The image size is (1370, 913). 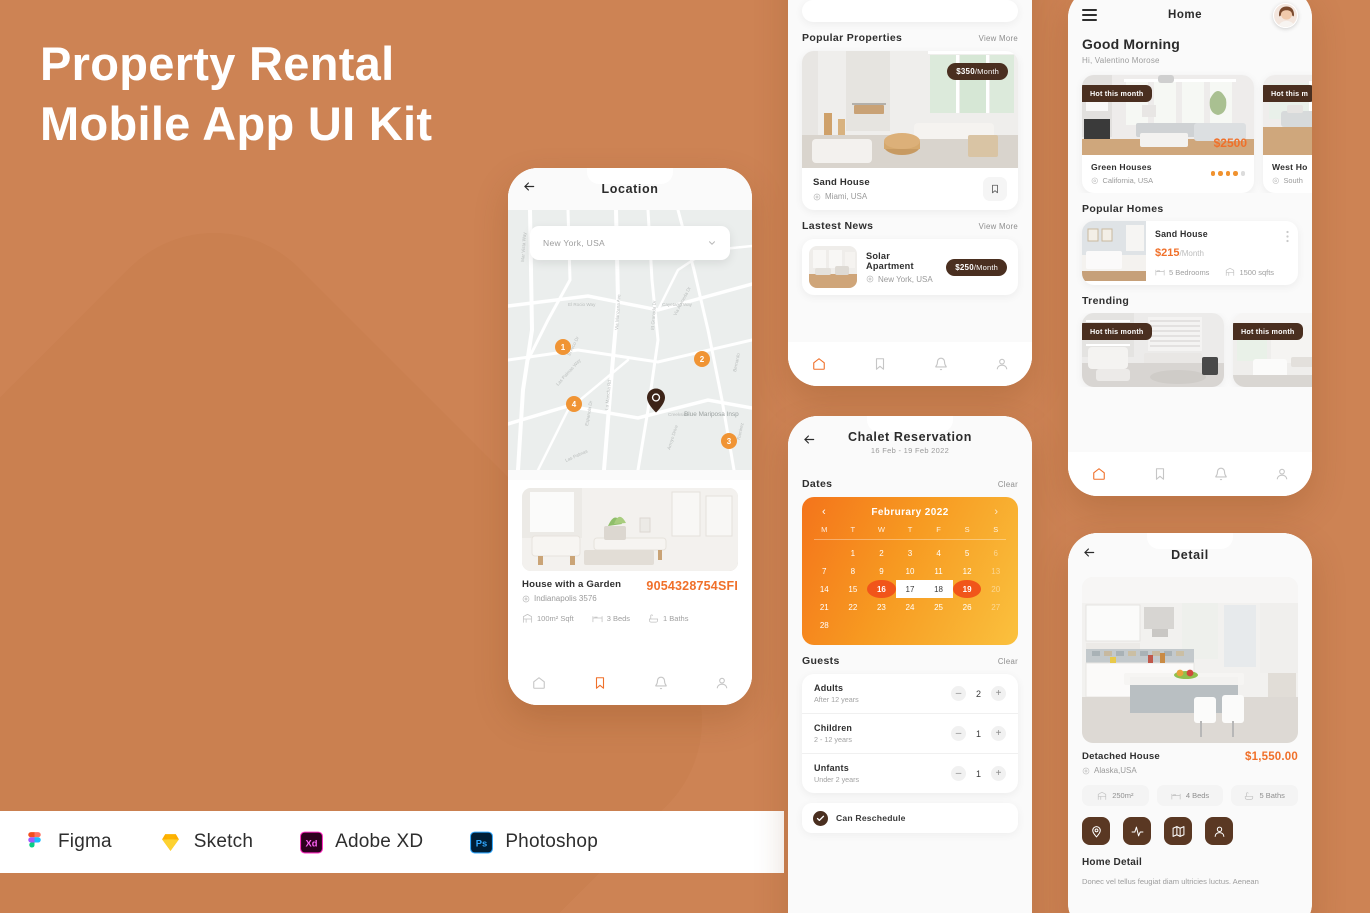 What do you see at coordinates (978, 733) in the screenshot?
I see `guest-count: 1` at bounding box center [978, 733].